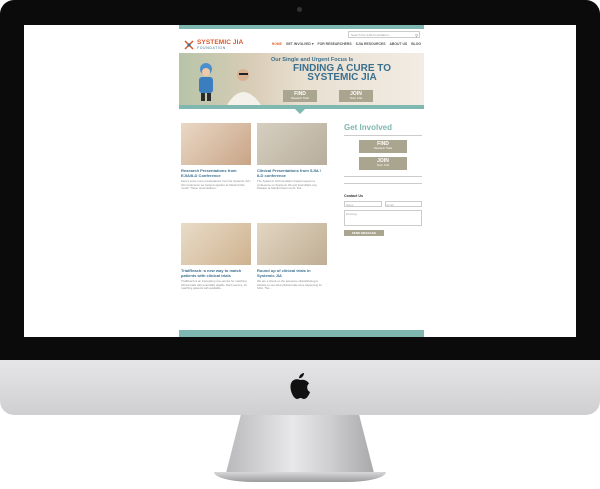  I want to click on hero-join-sub: Team SJIA, so click(356, 98).